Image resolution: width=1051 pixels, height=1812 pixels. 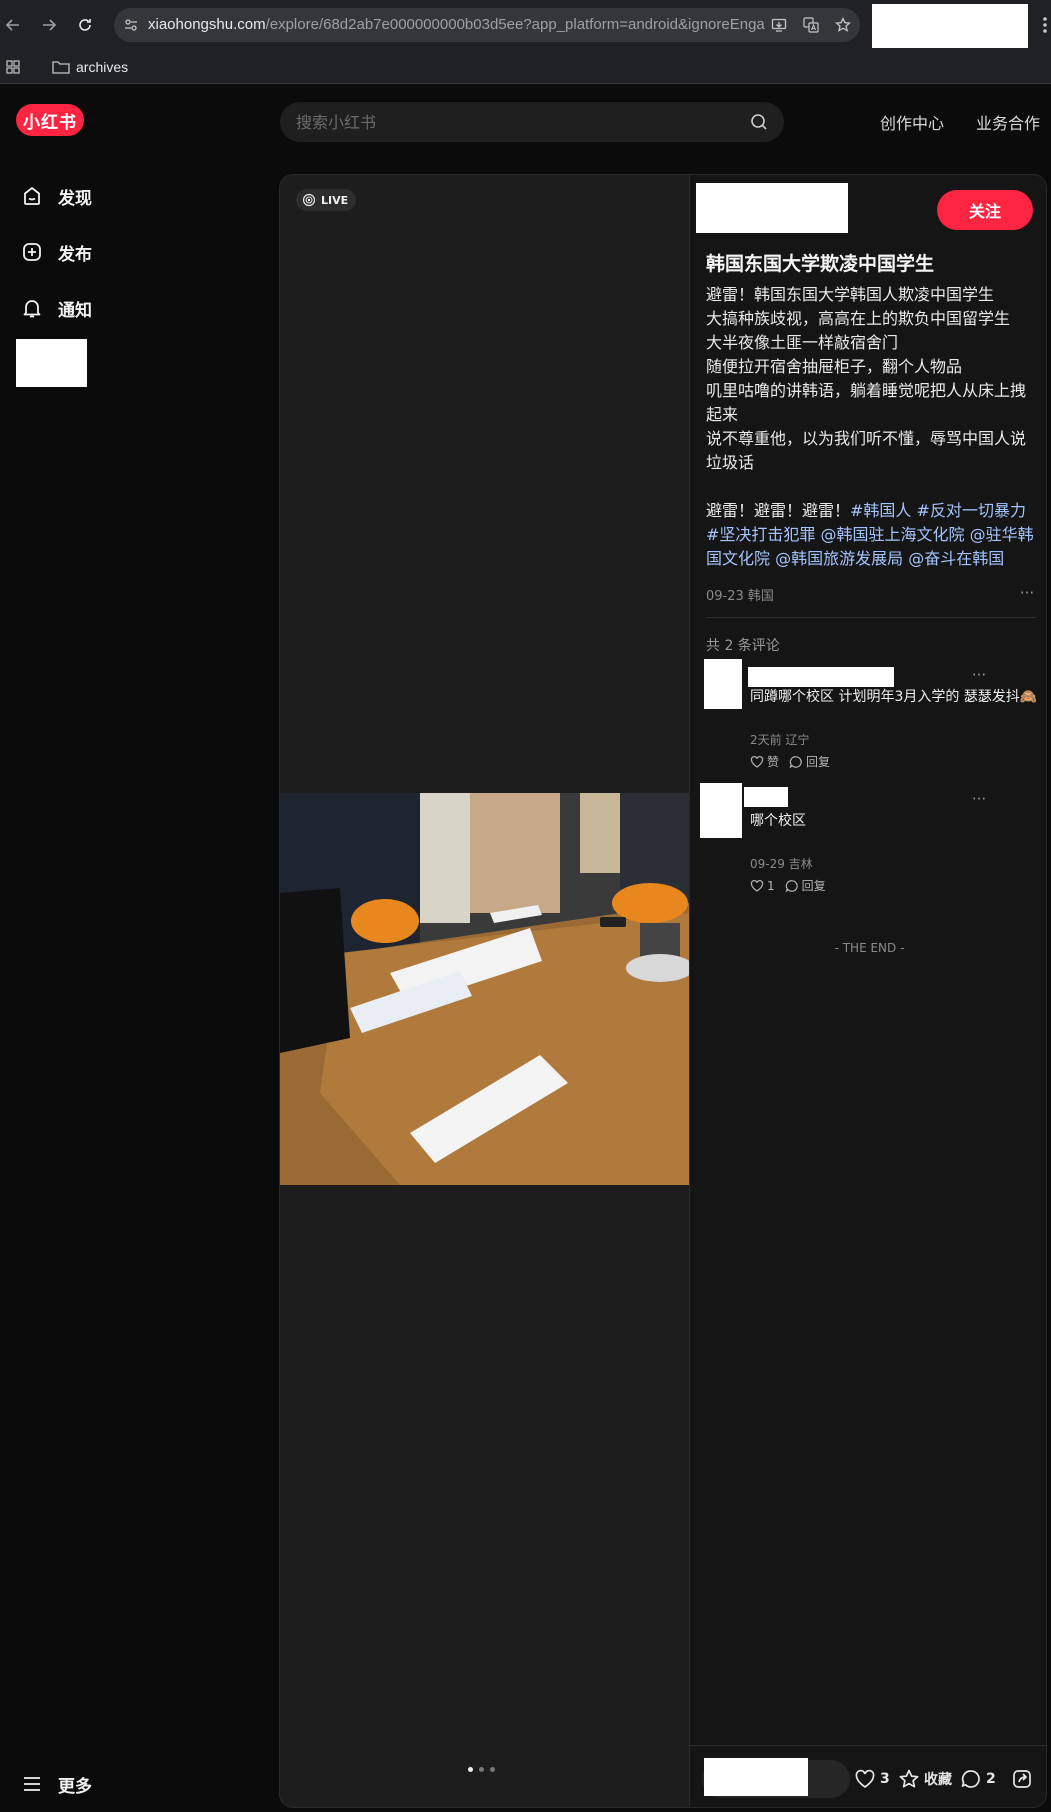 What do you see at coordinates (56, 196) in the screenshot?
I see `sidebar-item-discover: 发现` at bounding box center [56, 196].